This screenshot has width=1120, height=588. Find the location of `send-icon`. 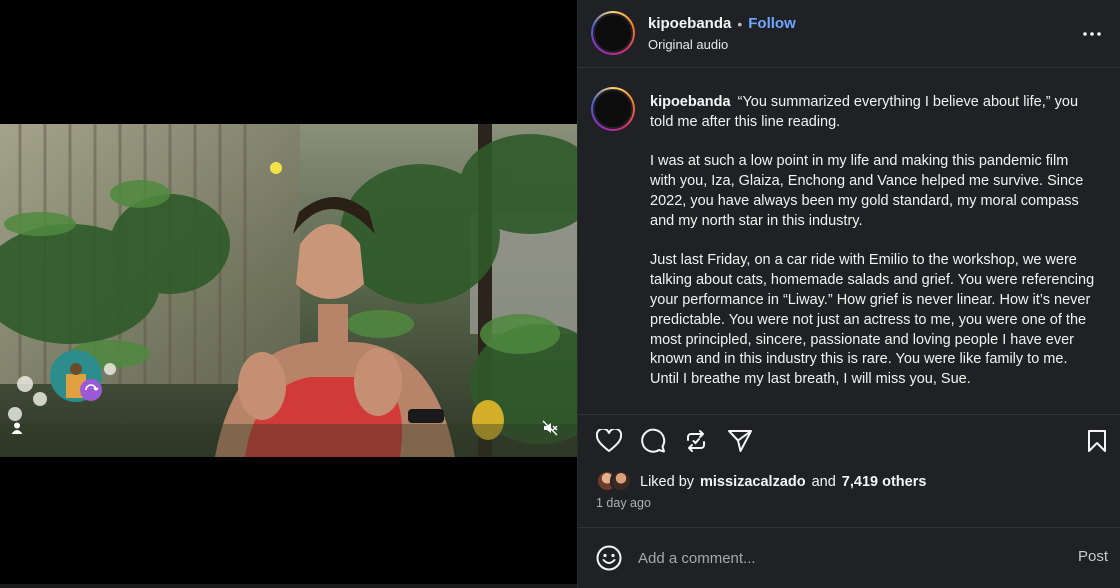

send-icon is located at coordinates (740, 441).